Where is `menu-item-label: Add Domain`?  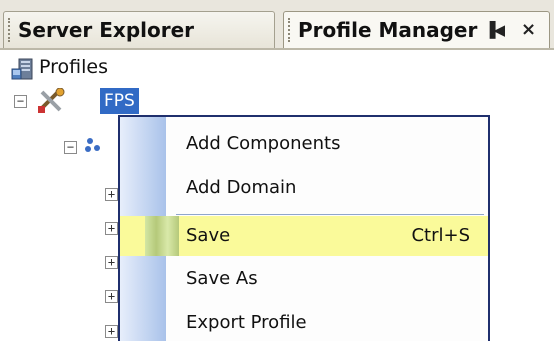 menu-item-label: Add Domain is located at coordinates (241, 187).